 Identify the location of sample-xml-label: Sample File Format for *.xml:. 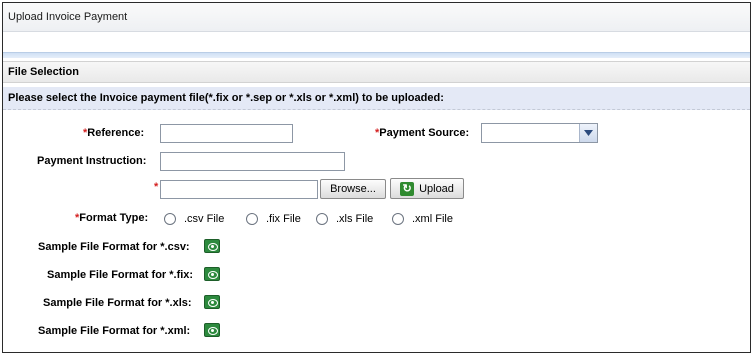
(114, 331).